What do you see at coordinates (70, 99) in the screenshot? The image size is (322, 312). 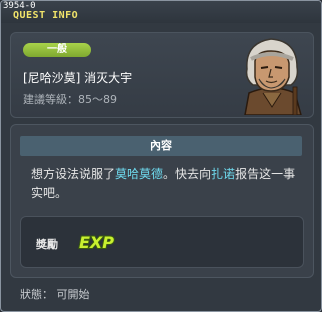 I see `recommend-level: 建議等級：85～89` at bounding box center [70, 99].